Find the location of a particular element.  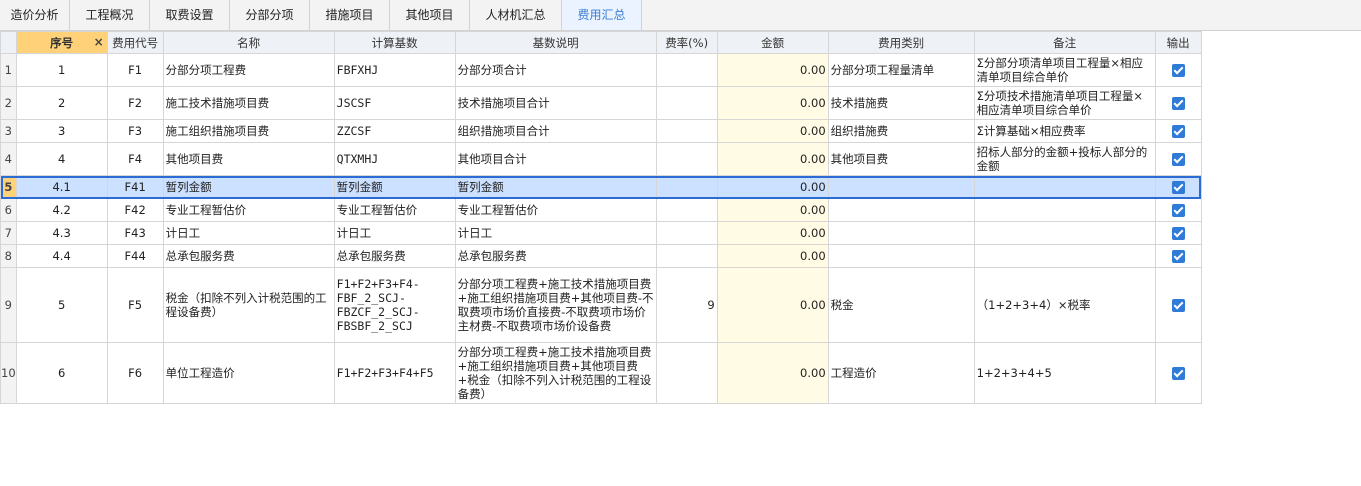

cell-code: F44 is located at coordinates (135, 256).